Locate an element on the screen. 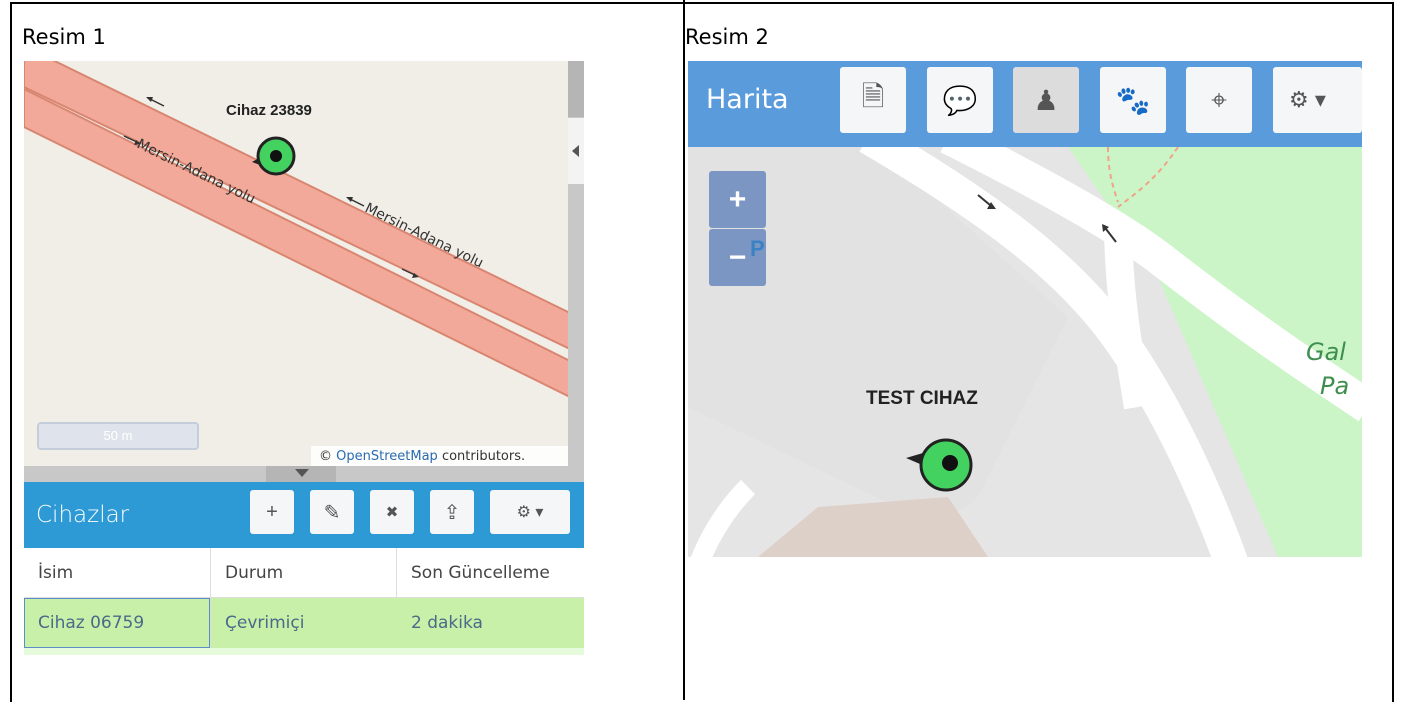  upload-icon: ⇪ is located at coordinates (452, 512).